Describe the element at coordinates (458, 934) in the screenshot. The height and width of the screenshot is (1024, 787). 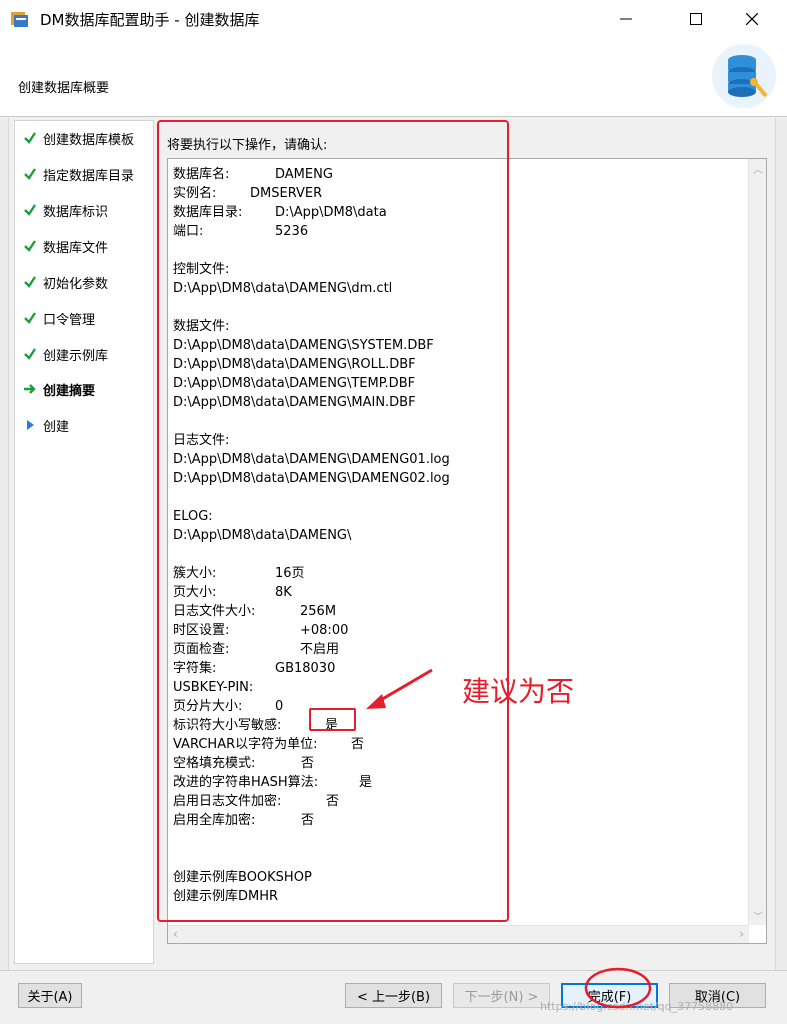
I see `horizontal-scrollbar: ‹ ›` at that location.